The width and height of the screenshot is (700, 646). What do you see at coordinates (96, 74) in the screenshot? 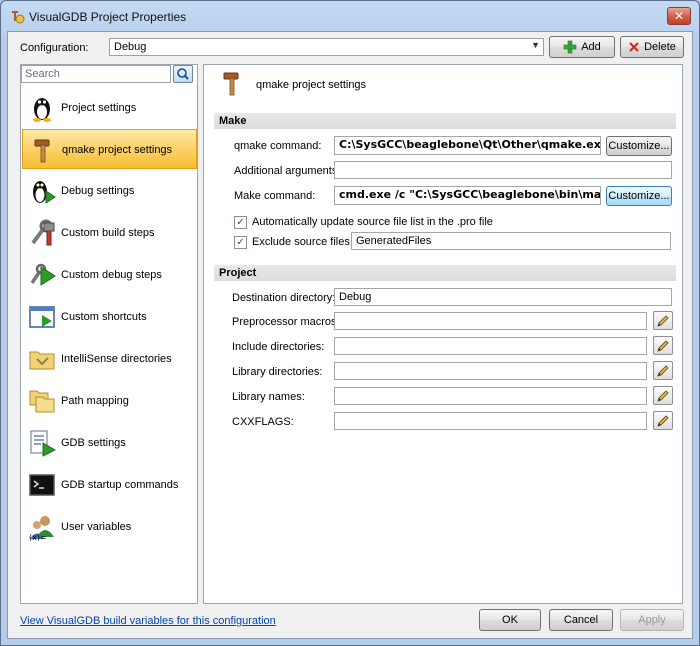
I see `search-input: Search` at bounding box center [96, 74].